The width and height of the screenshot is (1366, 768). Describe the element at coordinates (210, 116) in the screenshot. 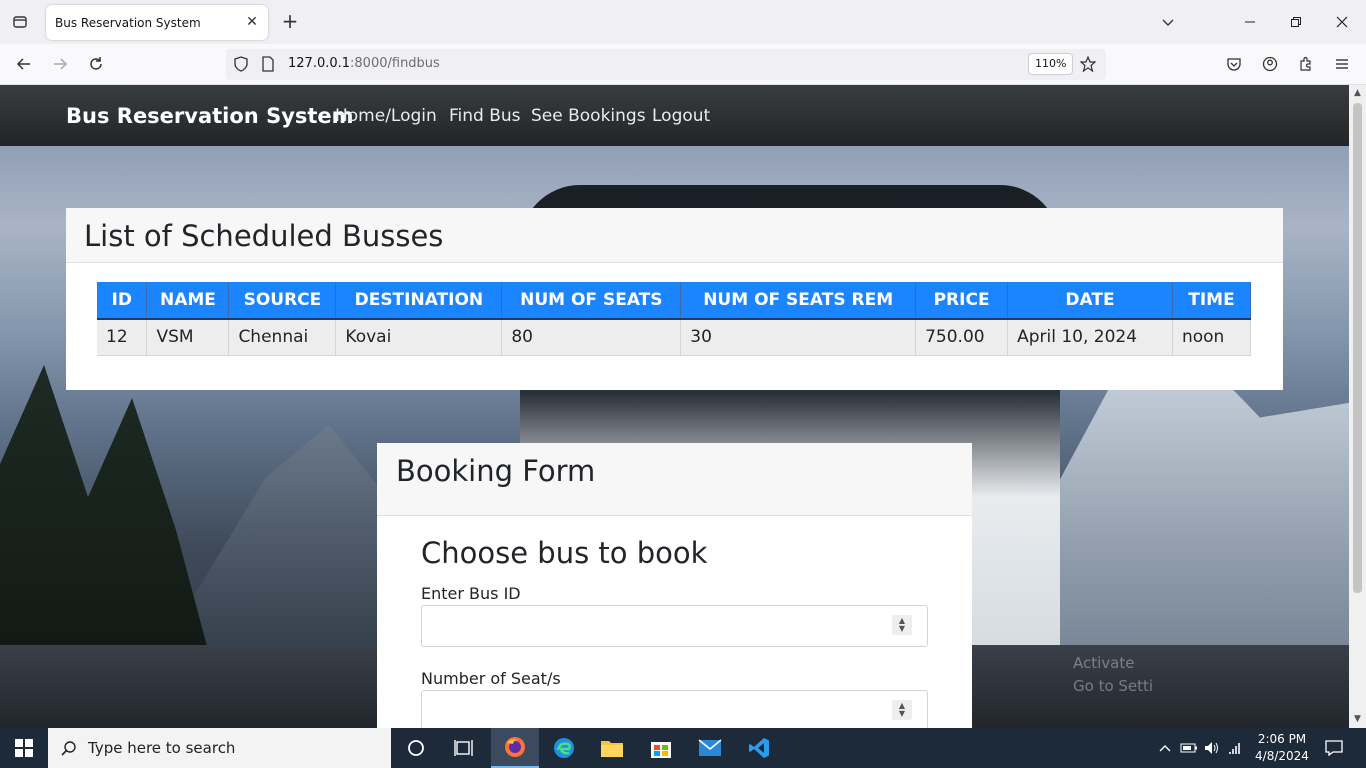

I see `site-brand: Bus Reservation System` at that location.